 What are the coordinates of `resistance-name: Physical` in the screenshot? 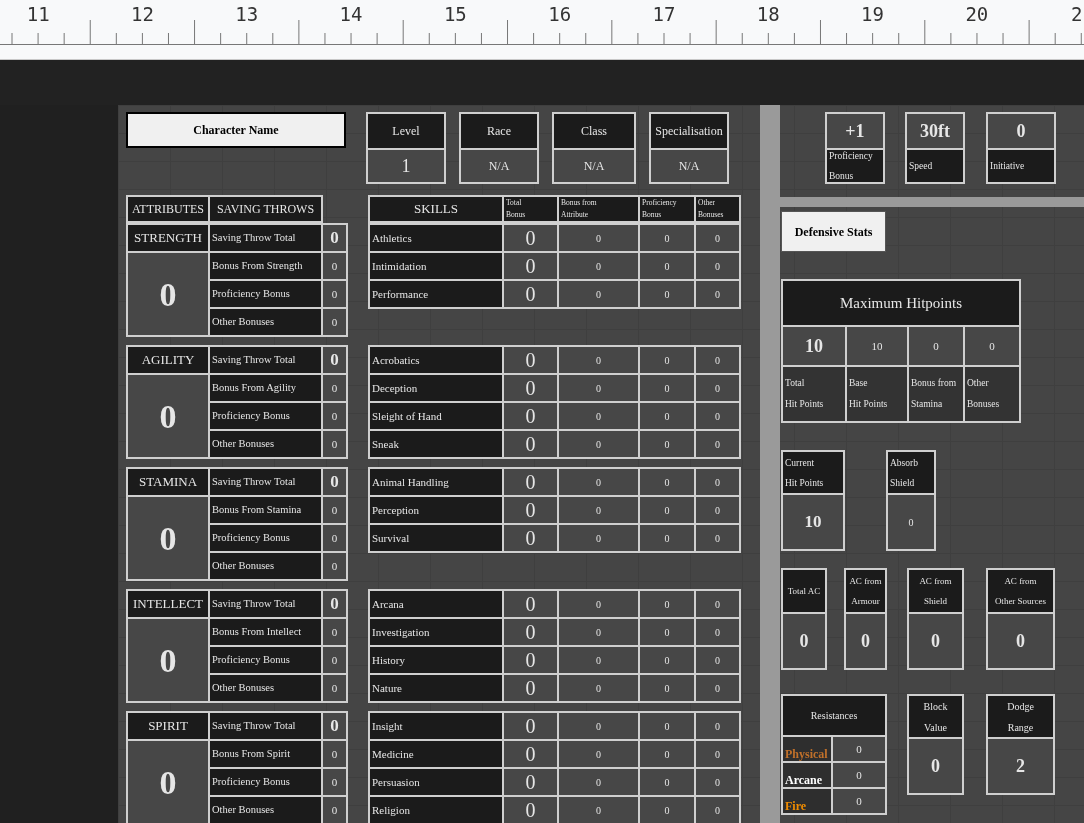 It's located at (806, 754).